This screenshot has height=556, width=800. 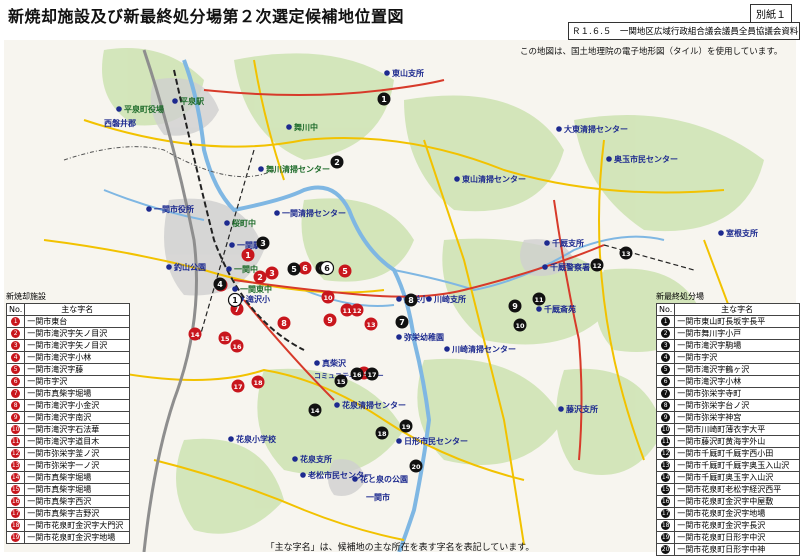 What do you see at coordinates (225, 338) in the screenshot?
I see `incineration-marker: 15` at bounding box center [225, 338].